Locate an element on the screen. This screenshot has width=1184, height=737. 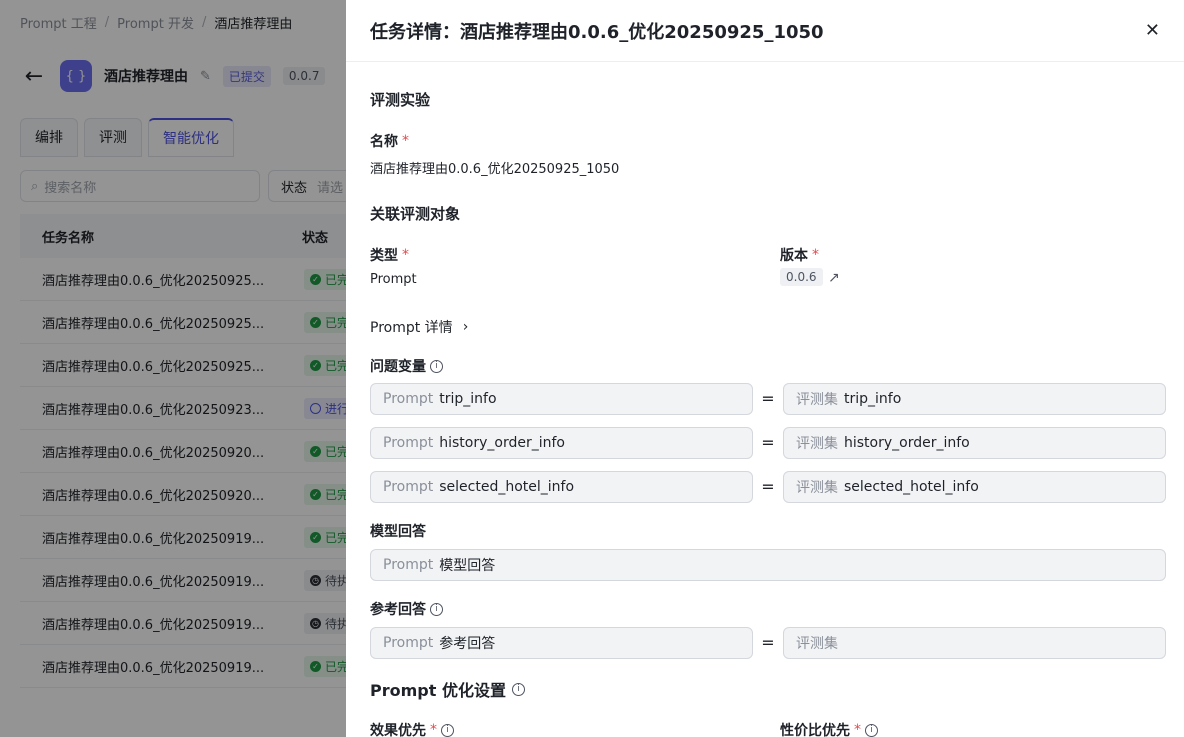
var-left-field: Prompt selected_hotel_info is located at coordinates (561, 487).